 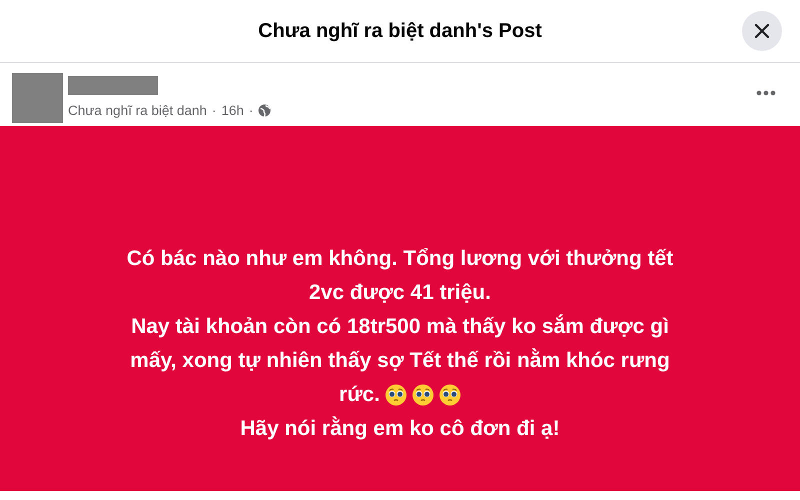 What do you see at coordinates (400, 360) in the screenshot?
I see `post-text-line: mấy, xong tự nhiên thấy sợ Tết thế rồi nằm khóc rưng` at bounding box center [400, 360].